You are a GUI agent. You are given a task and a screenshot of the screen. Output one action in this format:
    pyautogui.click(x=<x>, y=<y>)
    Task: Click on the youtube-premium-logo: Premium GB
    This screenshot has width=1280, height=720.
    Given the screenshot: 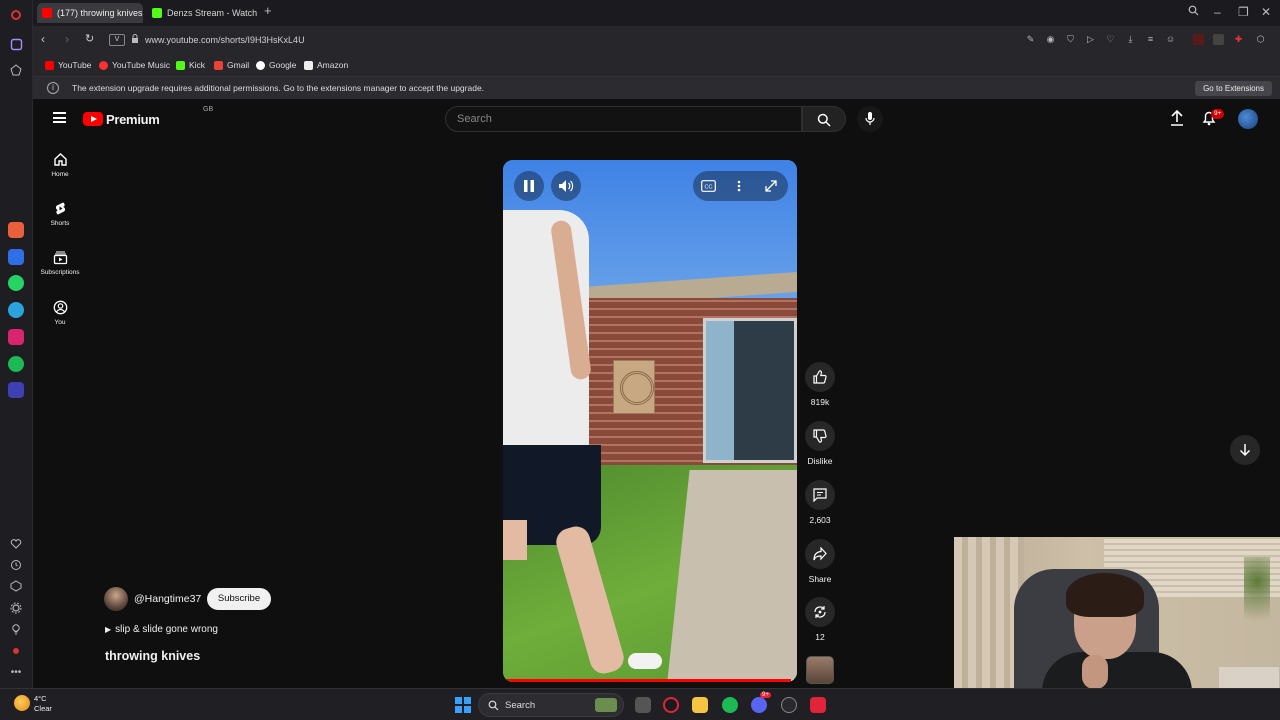 What is the action you would take?
    pyautogui.click(x=148, y=116)
    